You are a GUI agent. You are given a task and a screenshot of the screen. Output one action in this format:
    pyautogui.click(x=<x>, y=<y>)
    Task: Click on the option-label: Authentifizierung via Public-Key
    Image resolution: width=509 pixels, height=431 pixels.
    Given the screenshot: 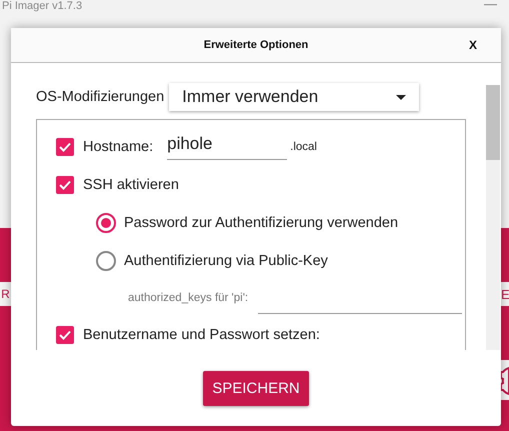 What is the action you would take?
    pyautogui.click(x=226, y=261)
    